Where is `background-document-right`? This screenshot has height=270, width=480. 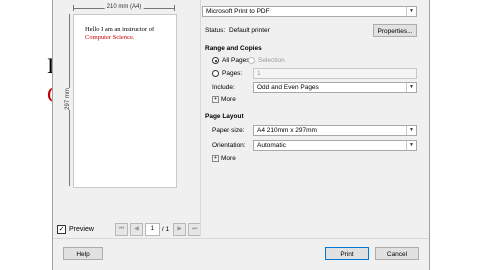
background-document-right is located at coordinates (454, 135).